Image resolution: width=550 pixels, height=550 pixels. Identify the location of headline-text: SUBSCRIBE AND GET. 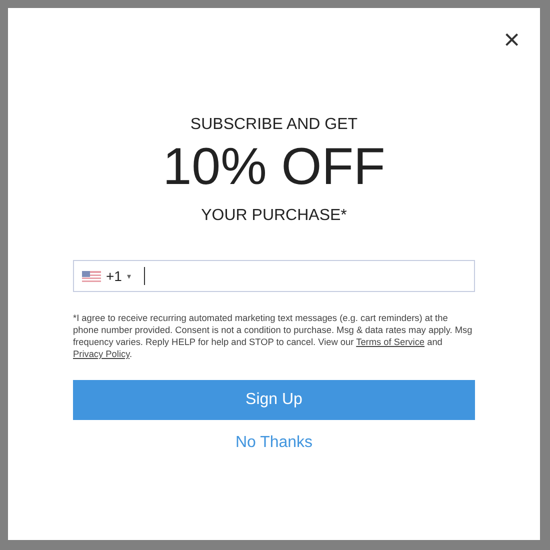
(274, 125).